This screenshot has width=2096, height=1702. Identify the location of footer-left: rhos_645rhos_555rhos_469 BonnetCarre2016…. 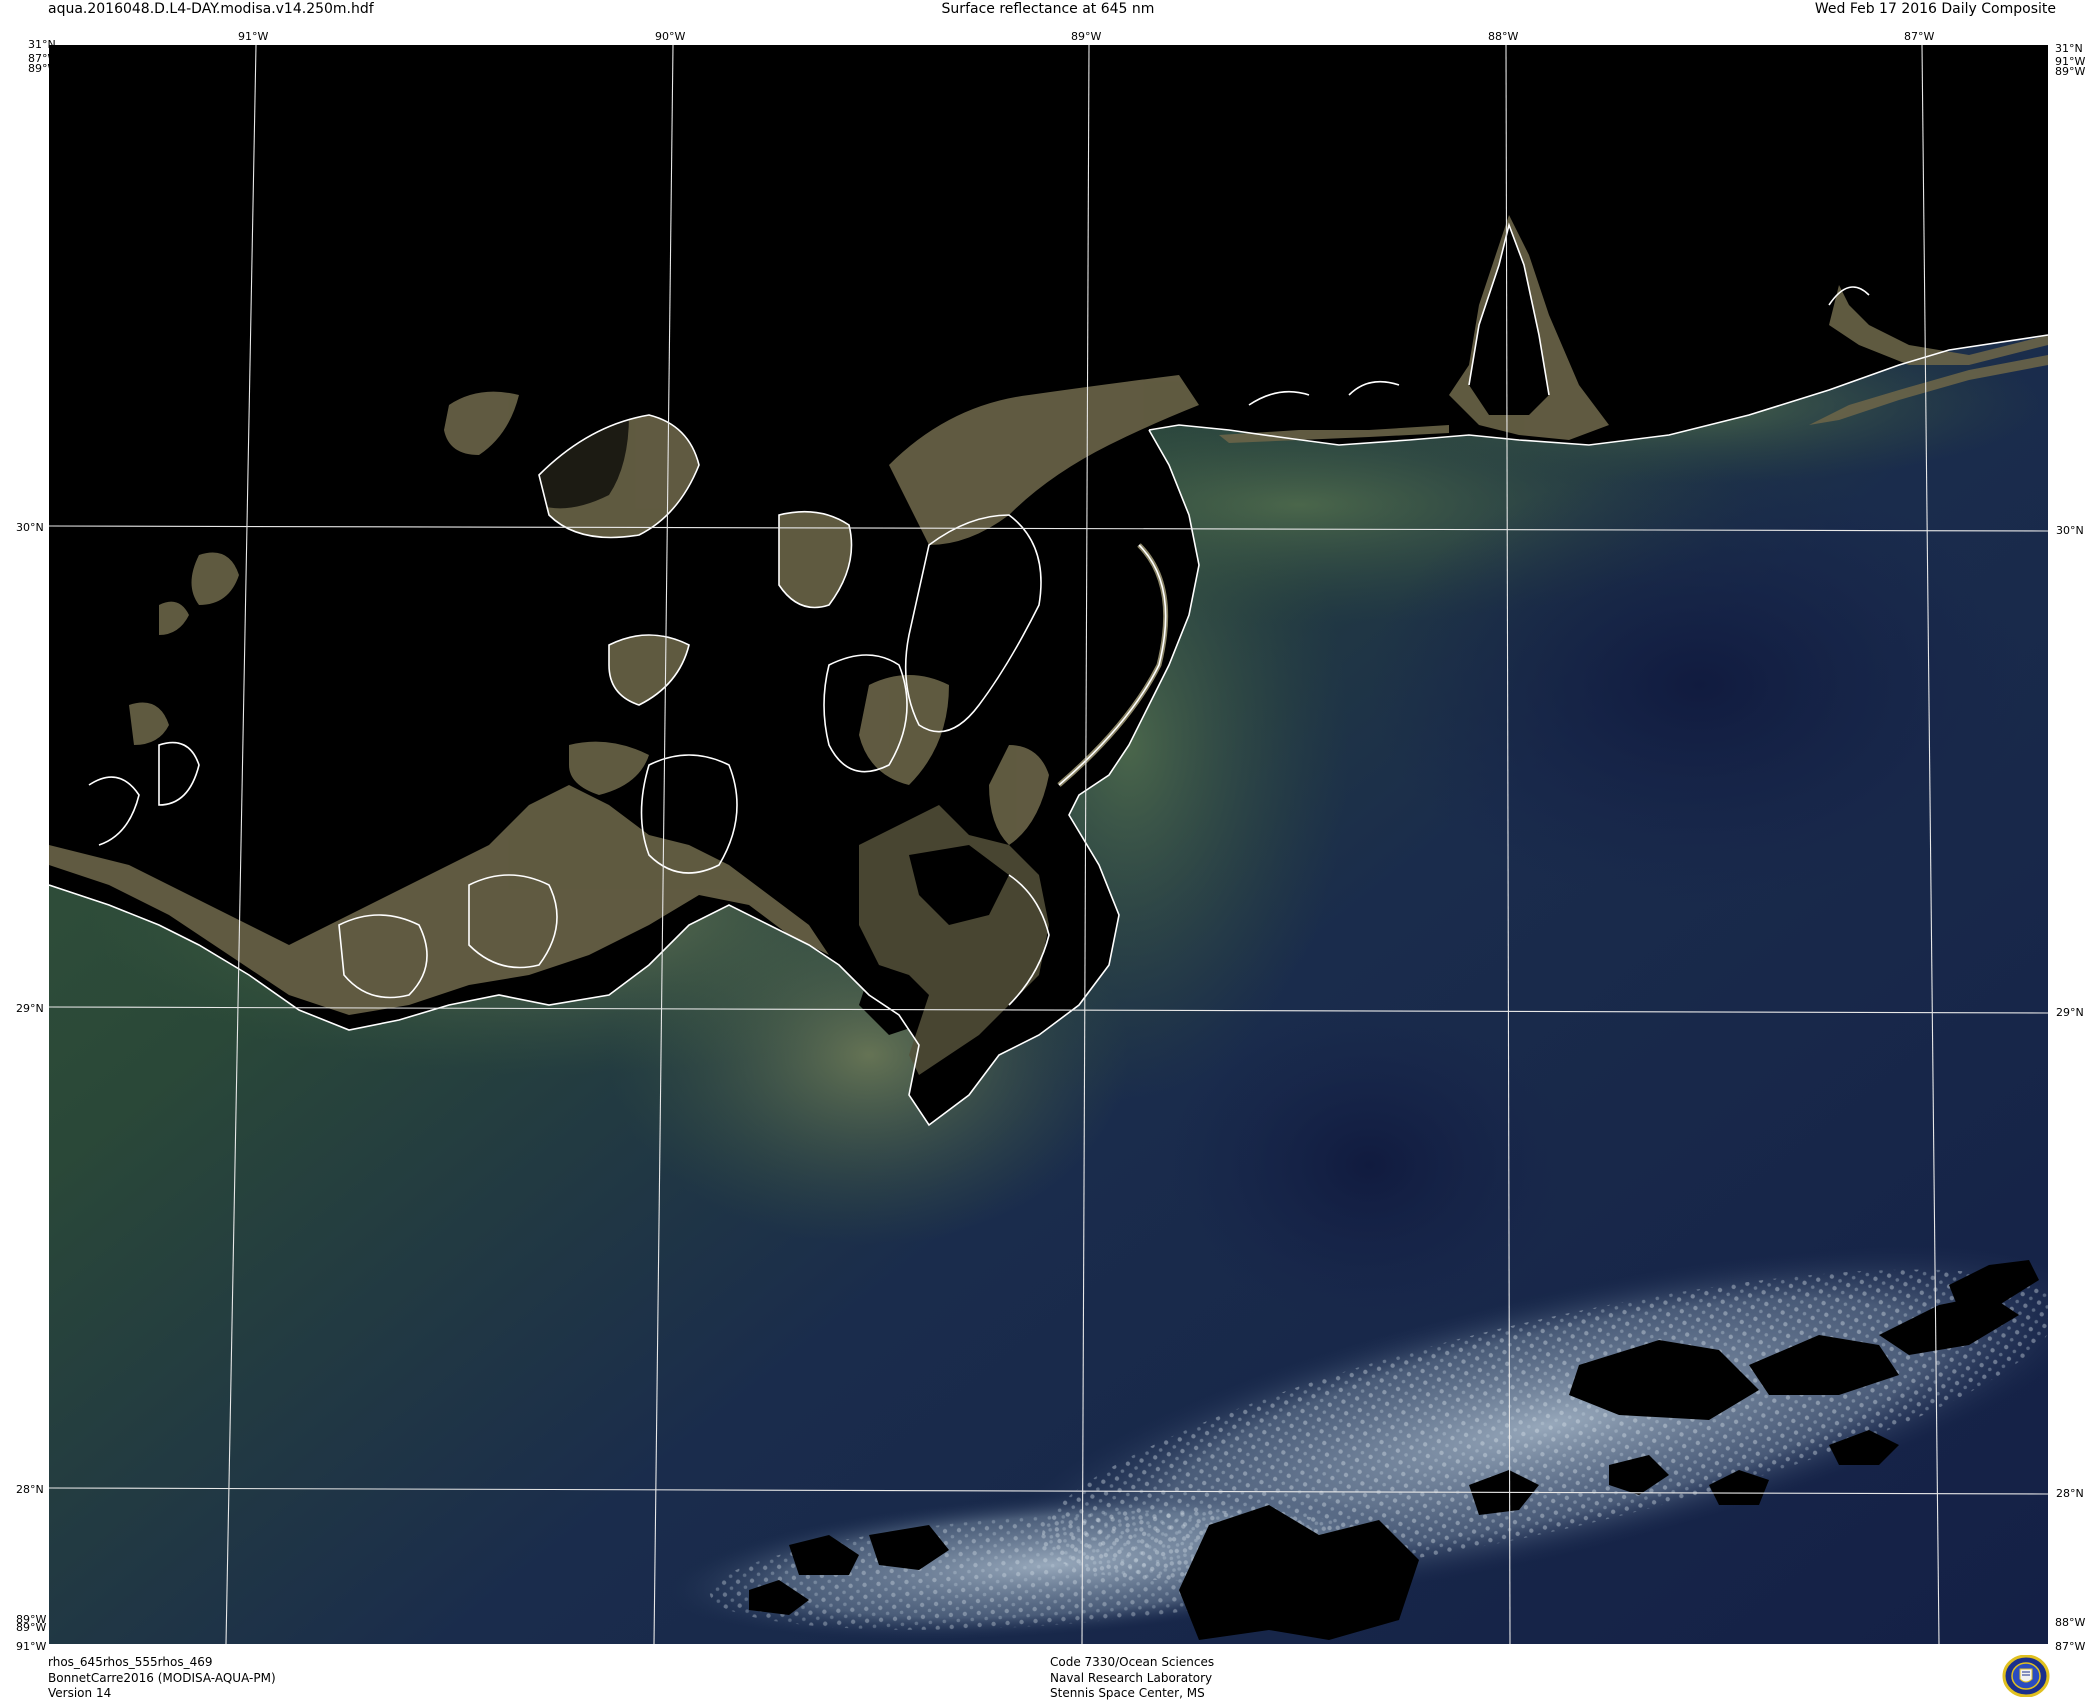
(162, 1678).